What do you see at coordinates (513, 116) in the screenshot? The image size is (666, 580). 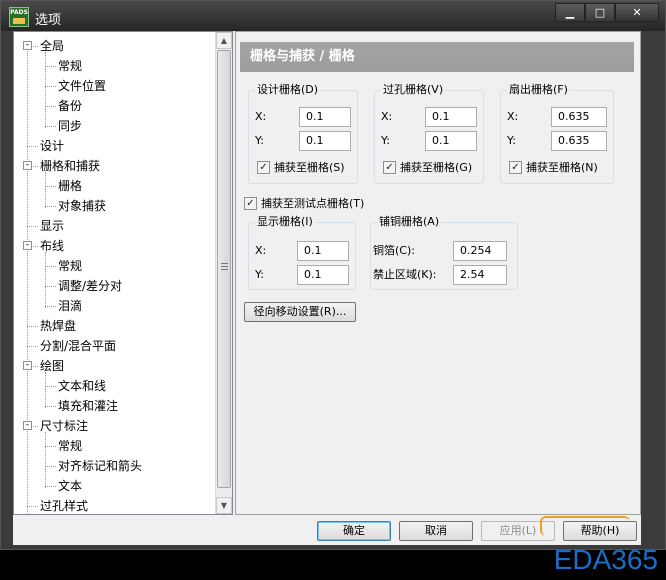 I see `fanout-grid-x-label: X:` at bounding box center [513, 116].